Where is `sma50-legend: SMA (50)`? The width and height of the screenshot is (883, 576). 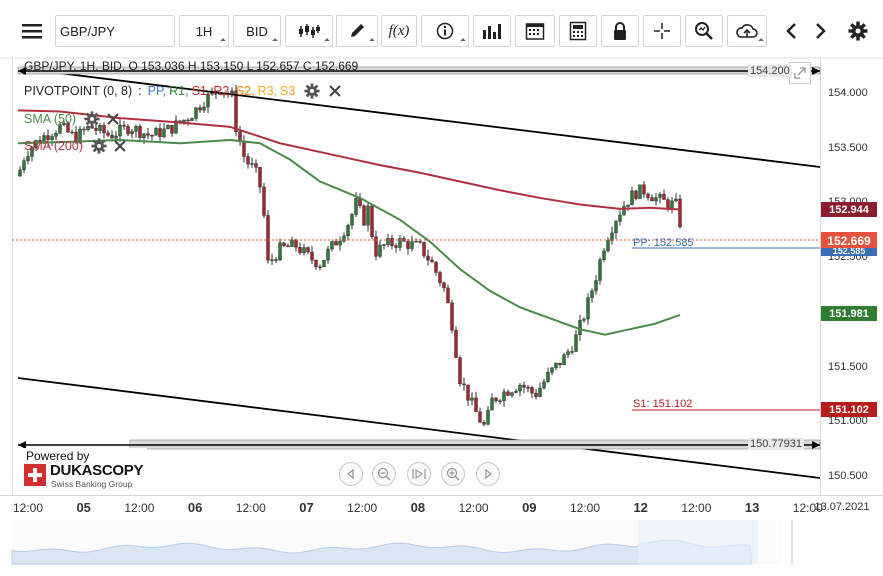 sma50-legend: SMA (50) is located at coordinates (72, 119).